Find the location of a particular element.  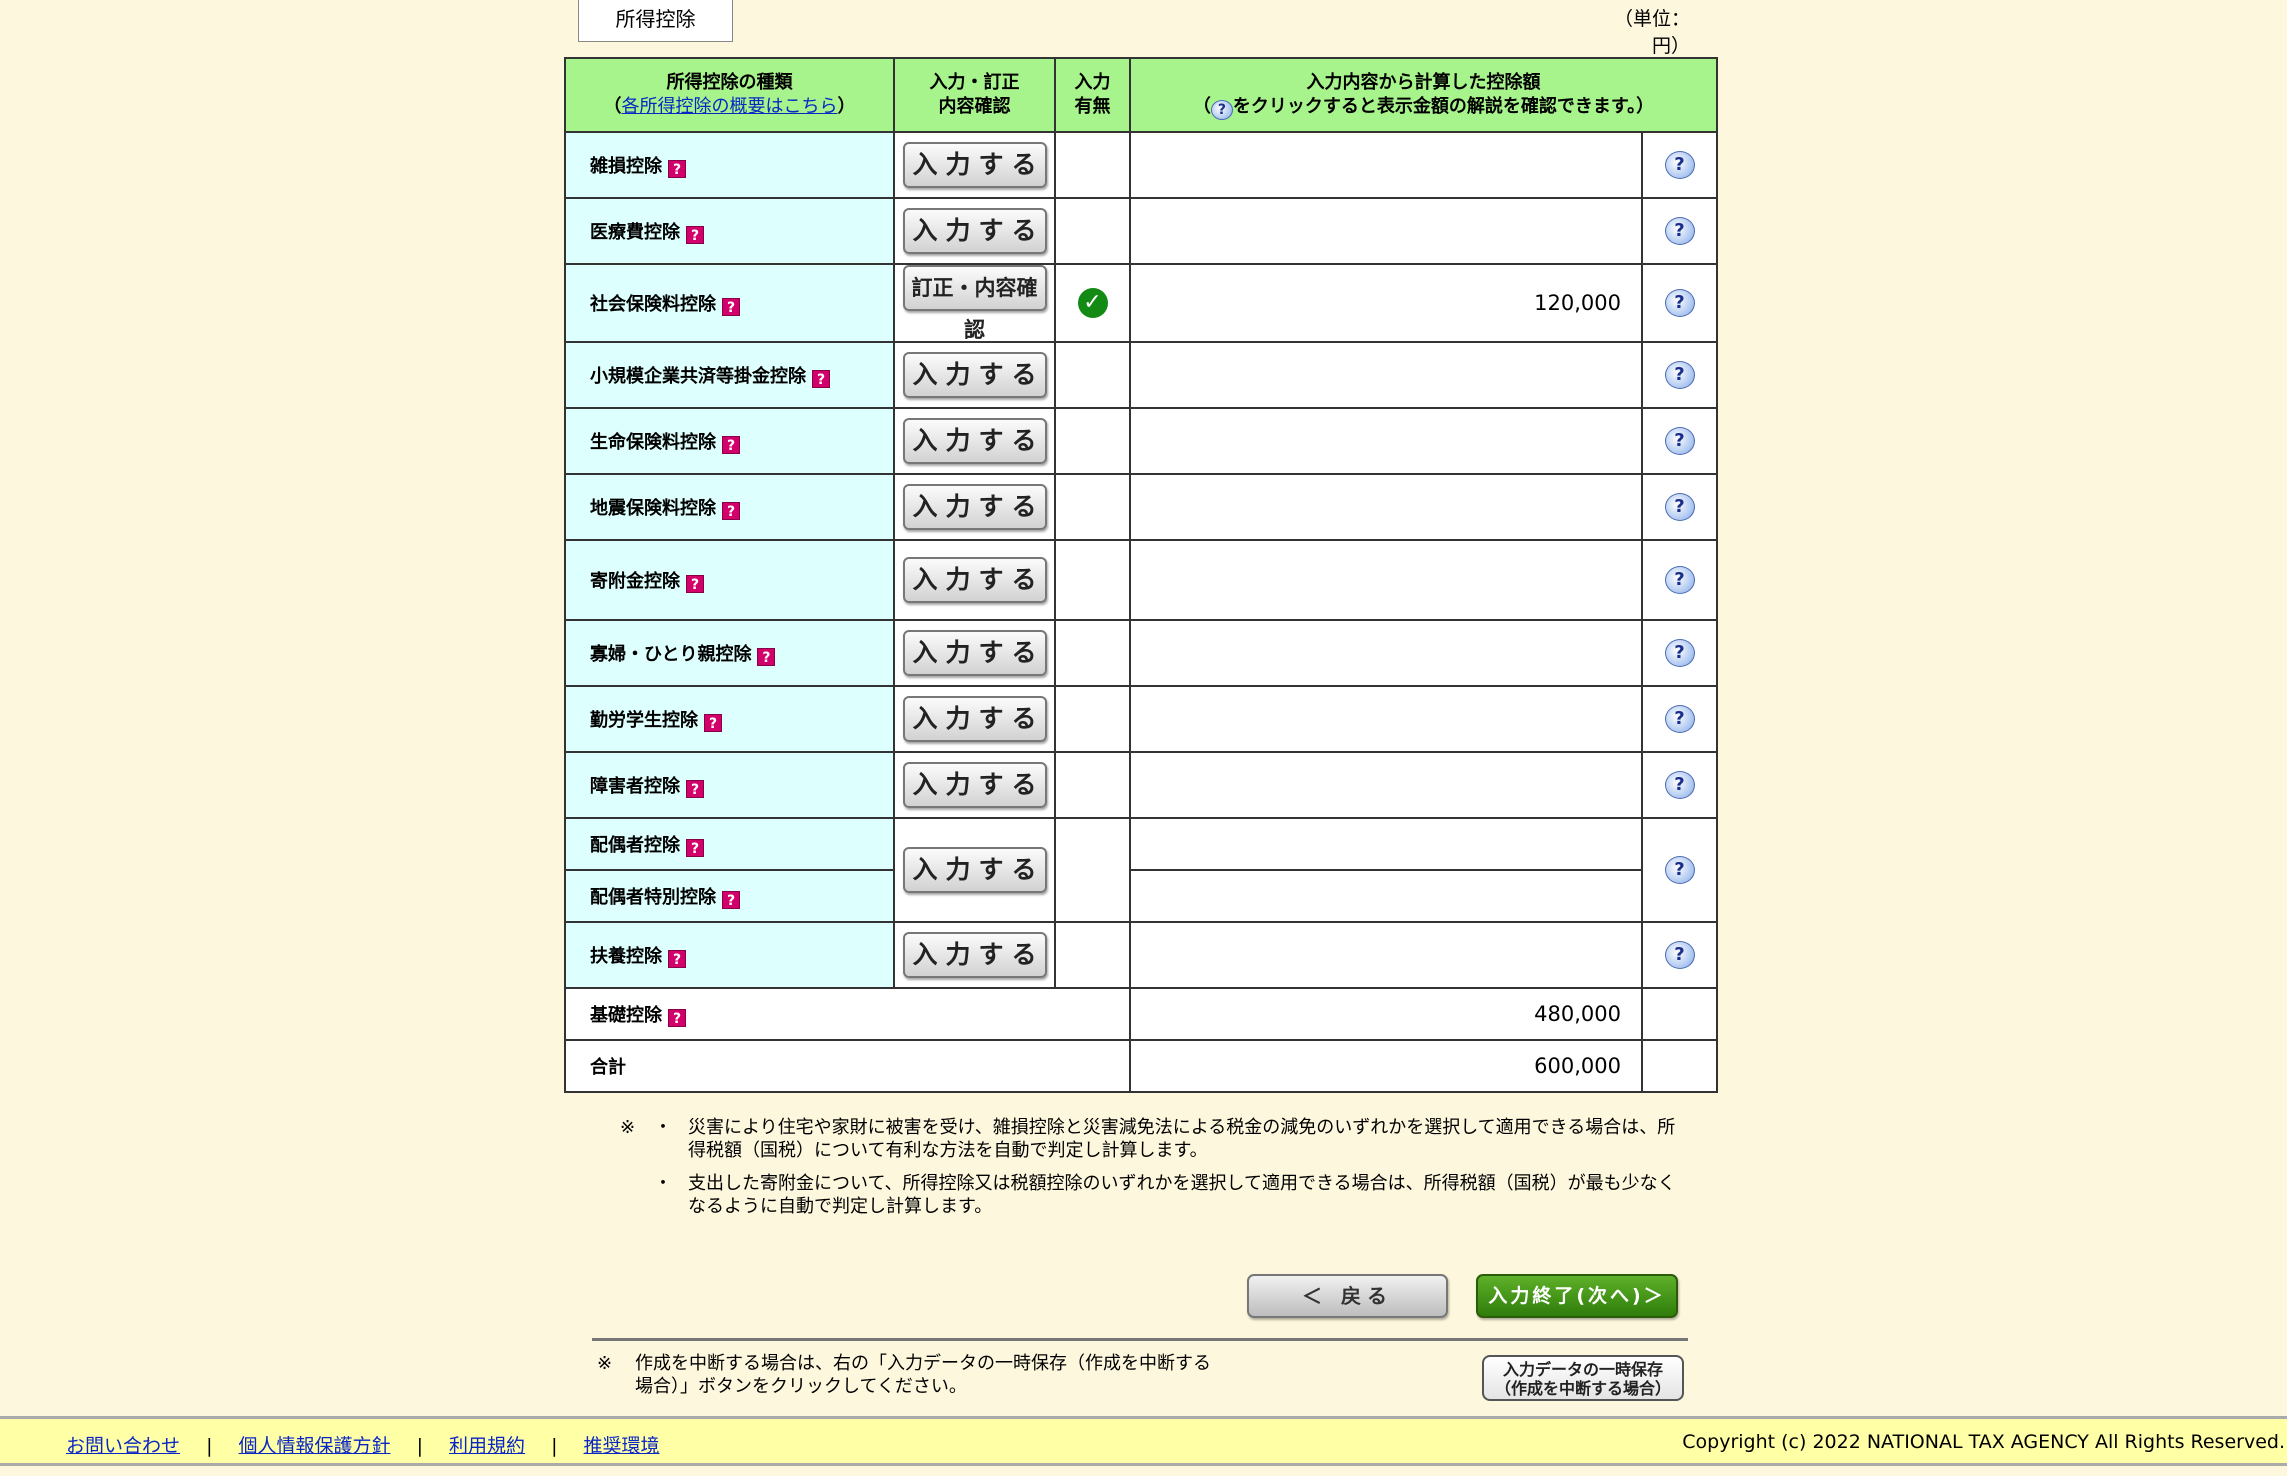

header-input-correct-line2: 内容確認 is located at coordinates (974, 106).